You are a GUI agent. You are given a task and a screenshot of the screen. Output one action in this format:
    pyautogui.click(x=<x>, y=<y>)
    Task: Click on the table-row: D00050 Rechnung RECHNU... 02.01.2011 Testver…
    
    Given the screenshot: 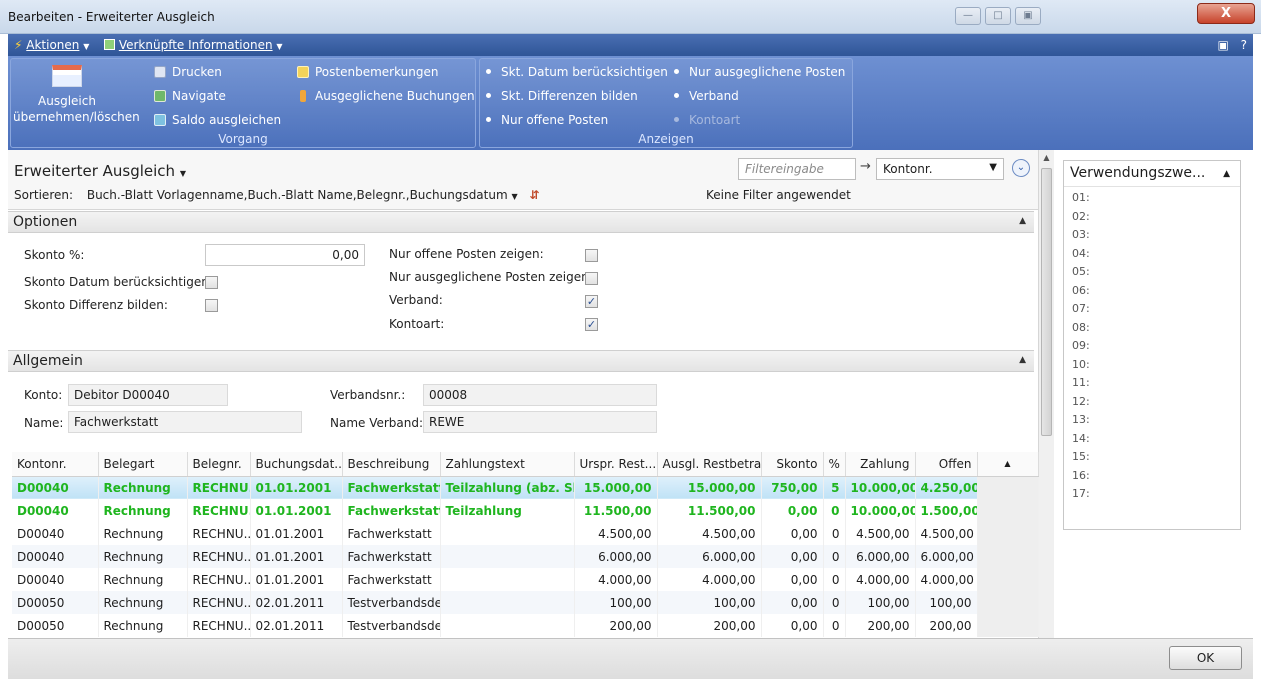 What is the action you would take?
    pyautogui.click(x=525, y=602)
    